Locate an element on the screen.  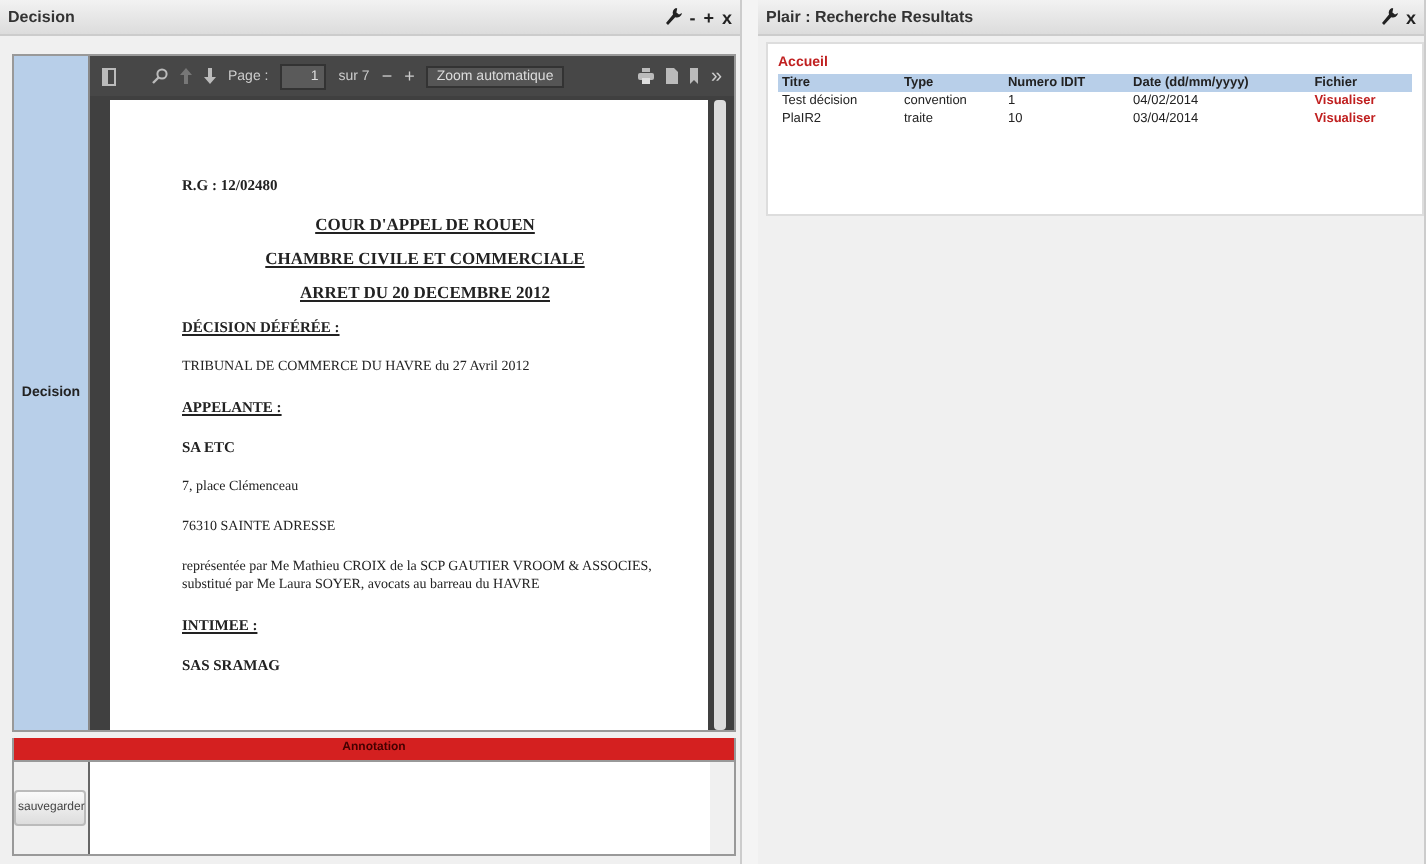
more-tools-button: » is located at coordinates (716, 76).